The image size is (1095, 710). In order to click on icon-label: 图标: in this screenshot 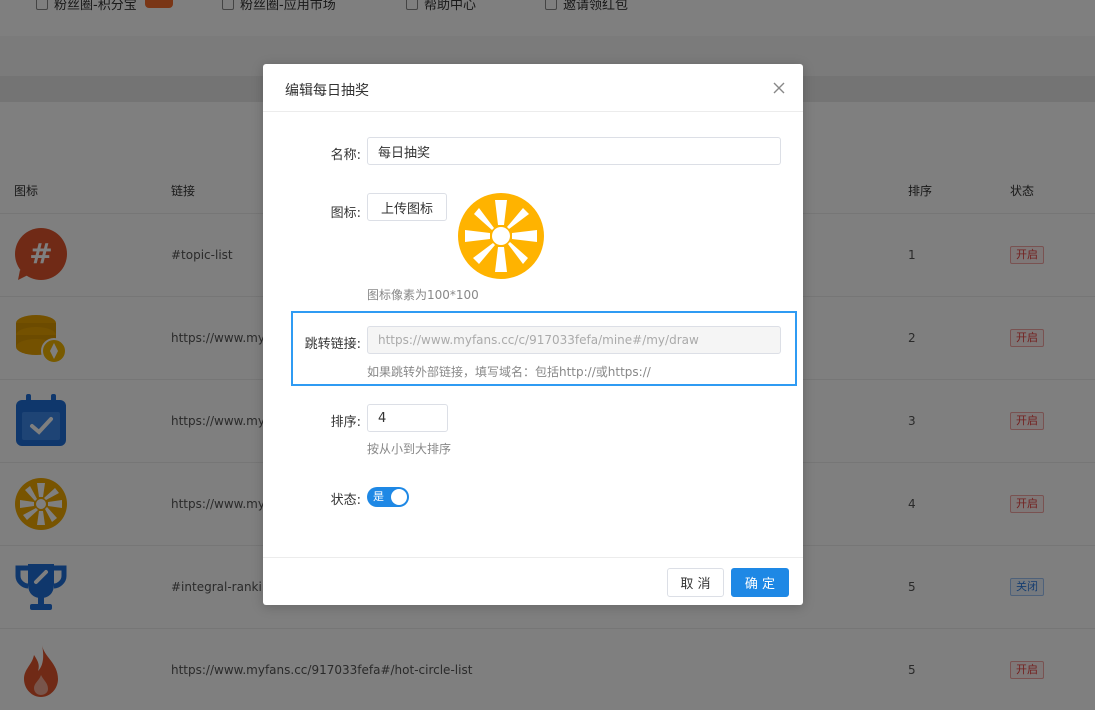, I will do `click(345, 213)`.